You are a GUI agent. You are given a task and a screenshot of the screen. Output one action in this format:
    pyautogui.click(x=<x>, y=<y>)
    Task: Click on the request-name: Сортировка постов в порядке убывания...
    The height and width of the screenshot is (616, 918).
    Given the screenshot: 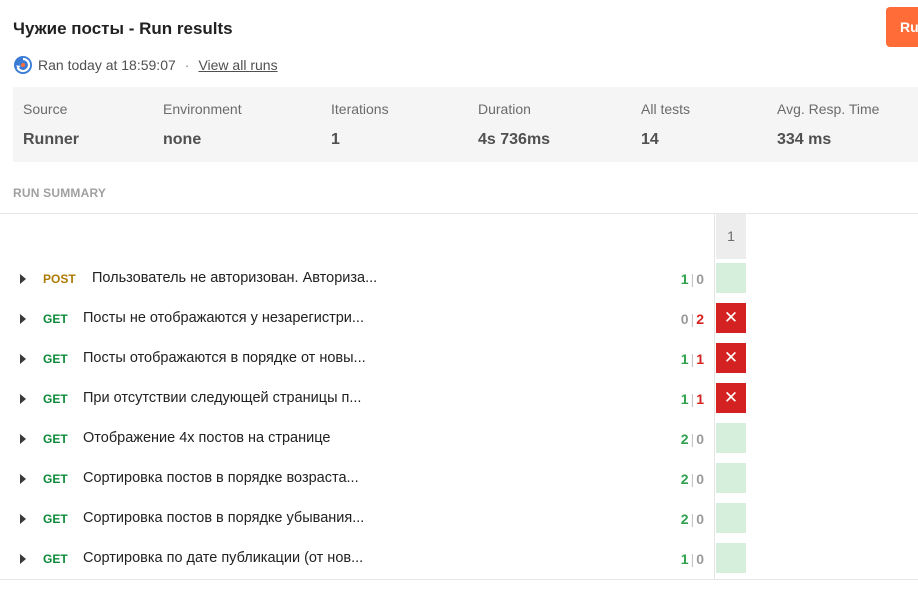 What is the action you would take?
    pyautogui.click(x=223, y=518)
    